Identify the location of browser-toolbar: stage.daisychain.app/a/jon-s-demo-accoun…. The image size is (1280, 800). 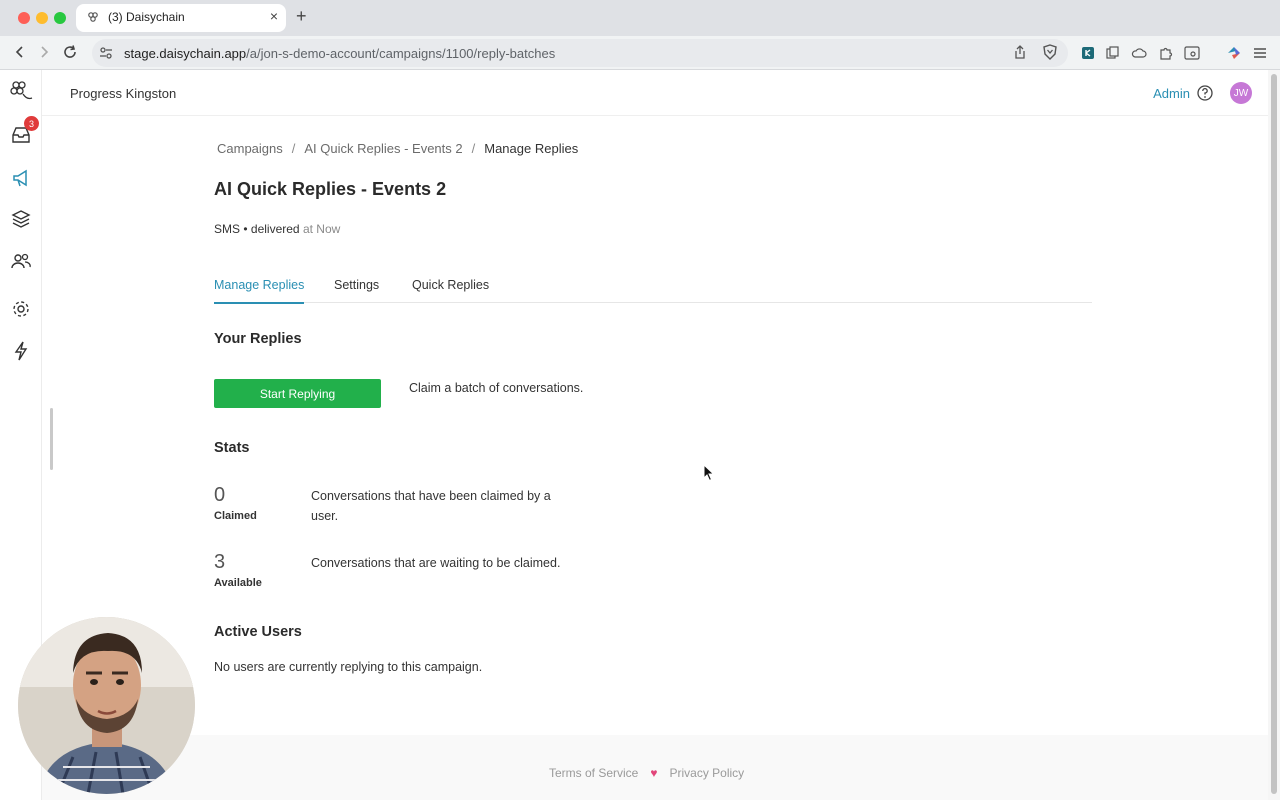
(640, 53).